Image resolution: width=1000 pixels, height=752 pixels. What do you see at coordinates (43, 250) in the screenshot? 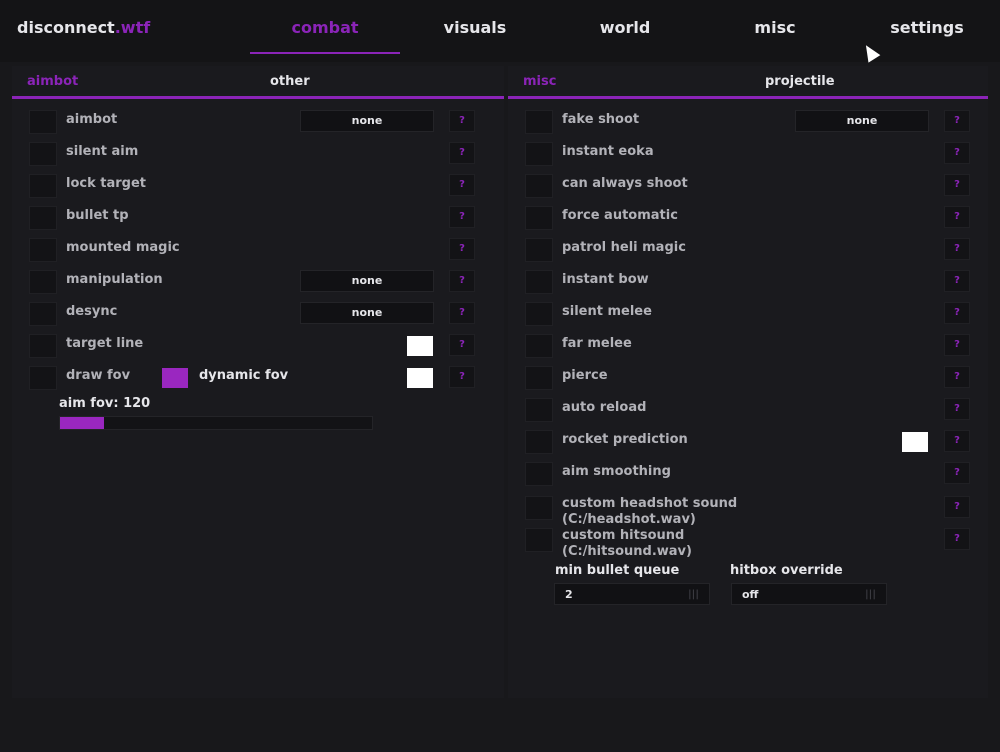
I see `mounted-magic-checkbox` at bounding box center [43, 250].